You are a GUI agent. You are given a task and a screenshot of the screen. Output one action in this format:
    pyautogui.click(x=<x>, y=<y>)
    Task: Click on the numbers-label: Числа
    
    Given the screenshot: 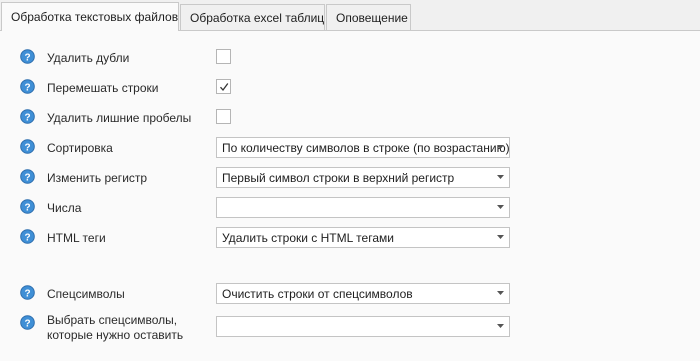 What is the action you would take?
    pyautogui.click(x=64, y=208)
    